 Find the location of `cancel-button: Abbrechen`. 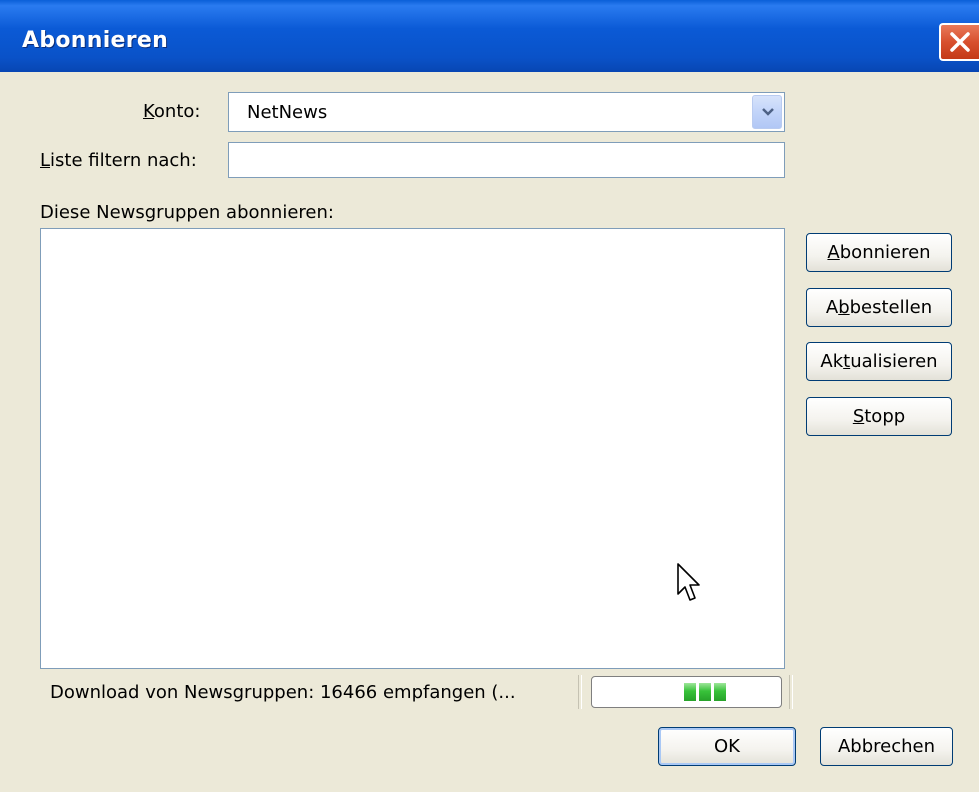

cancel-button: Abbrechen is located at coordinates (886, 746).